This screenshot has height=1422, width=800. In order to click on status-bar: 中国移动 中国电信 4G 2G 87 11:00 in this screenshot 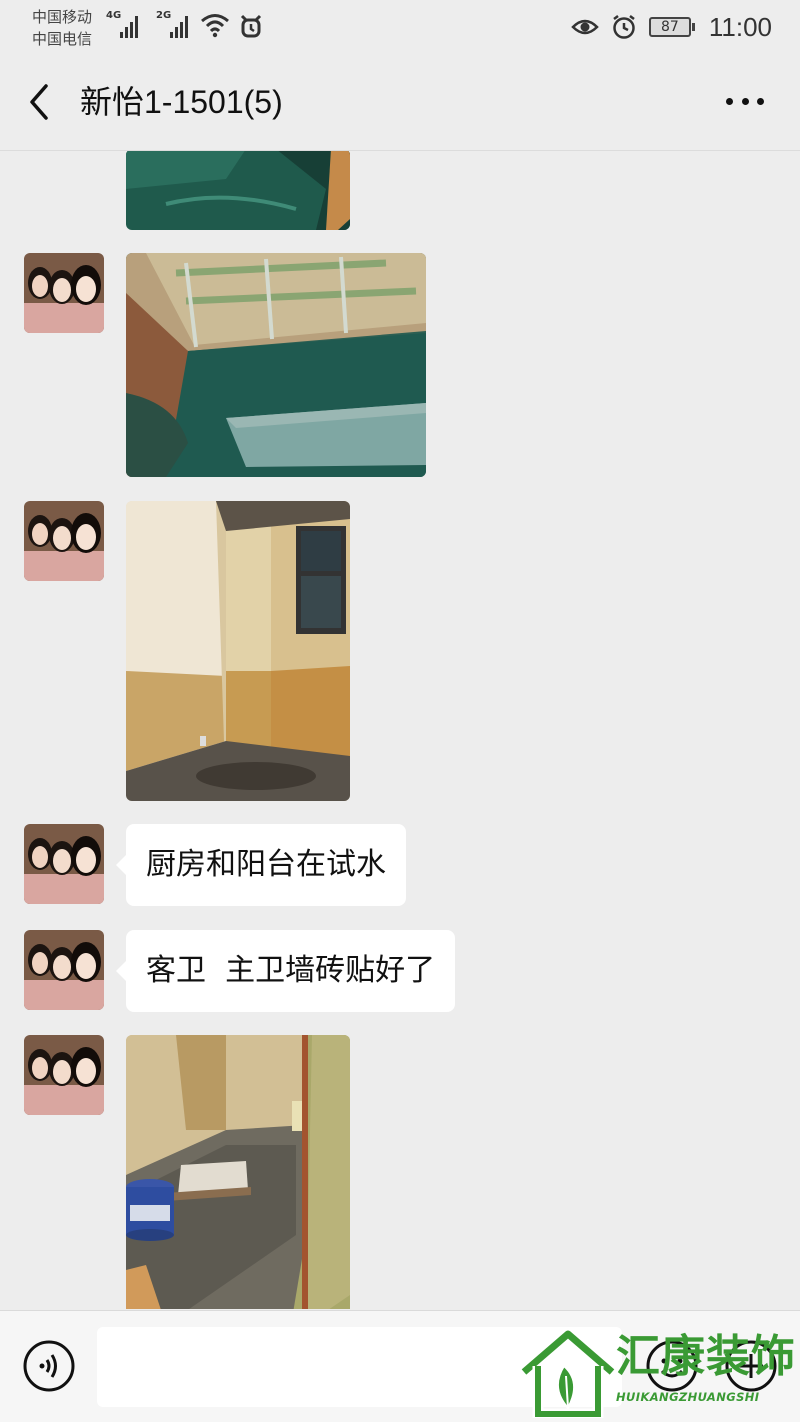, I will do `click(400, 28)`.